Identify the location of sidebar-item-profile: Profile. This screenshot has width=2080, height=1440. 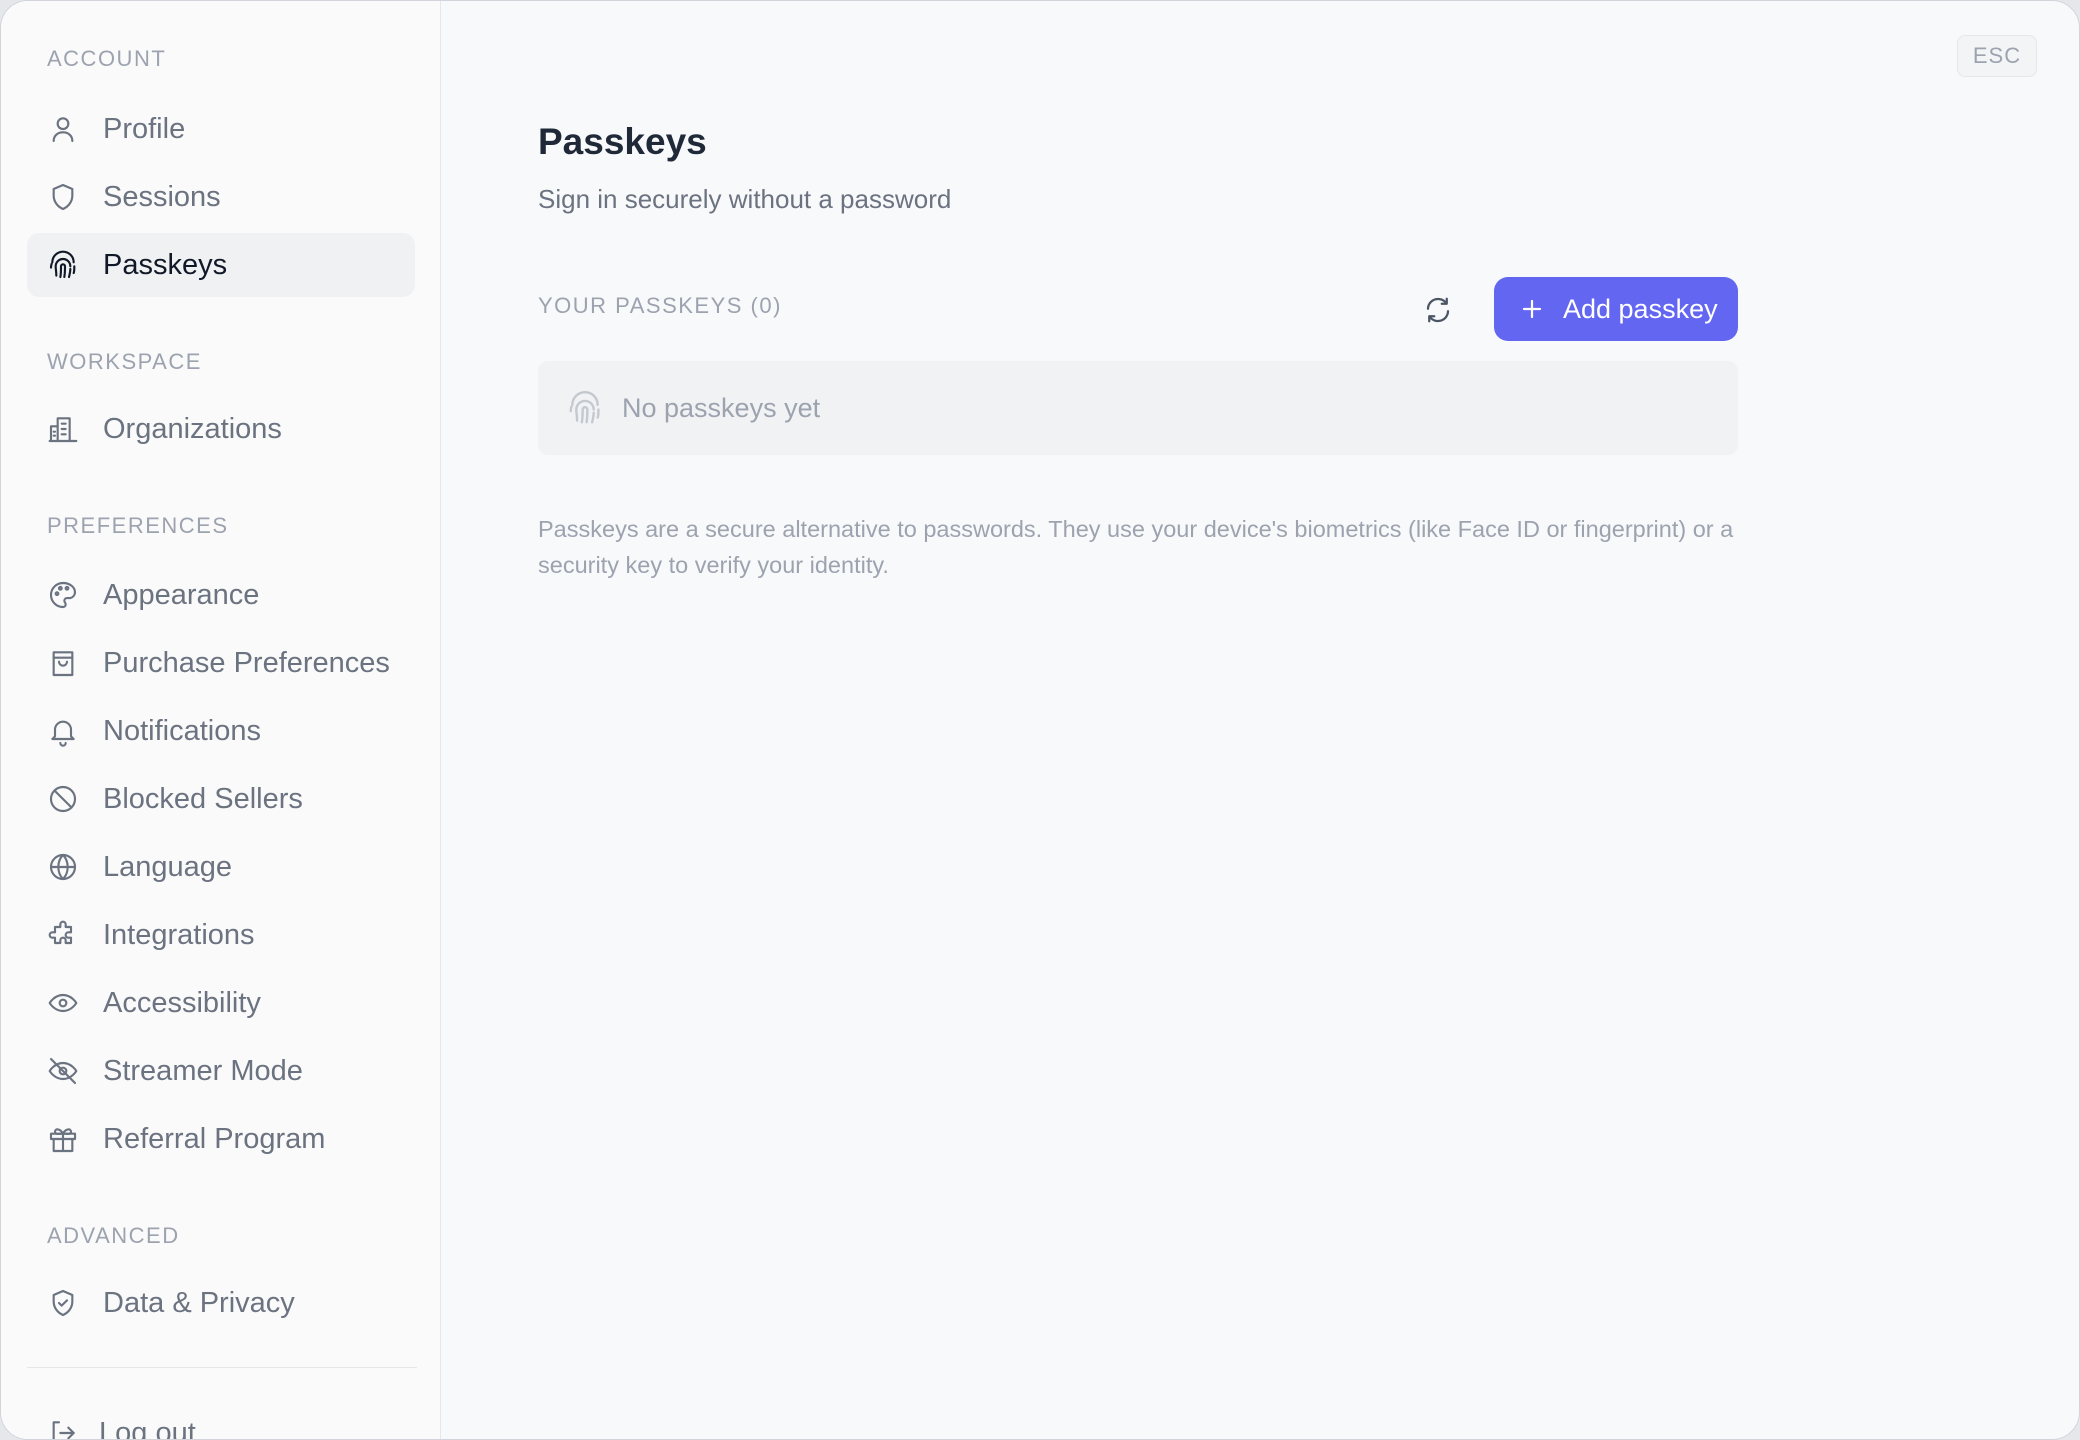
(221, 129).